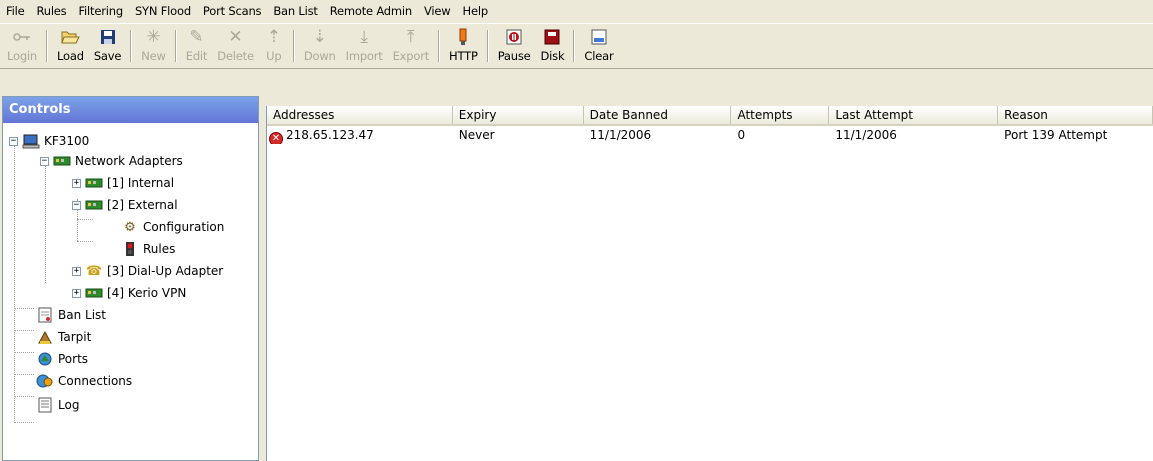 This screenshot has height=461, width=1153. Describe the element at coordinates (866, 135) in the screenshot. I see `last-attempt-cell: 11/1/2006` at that location.